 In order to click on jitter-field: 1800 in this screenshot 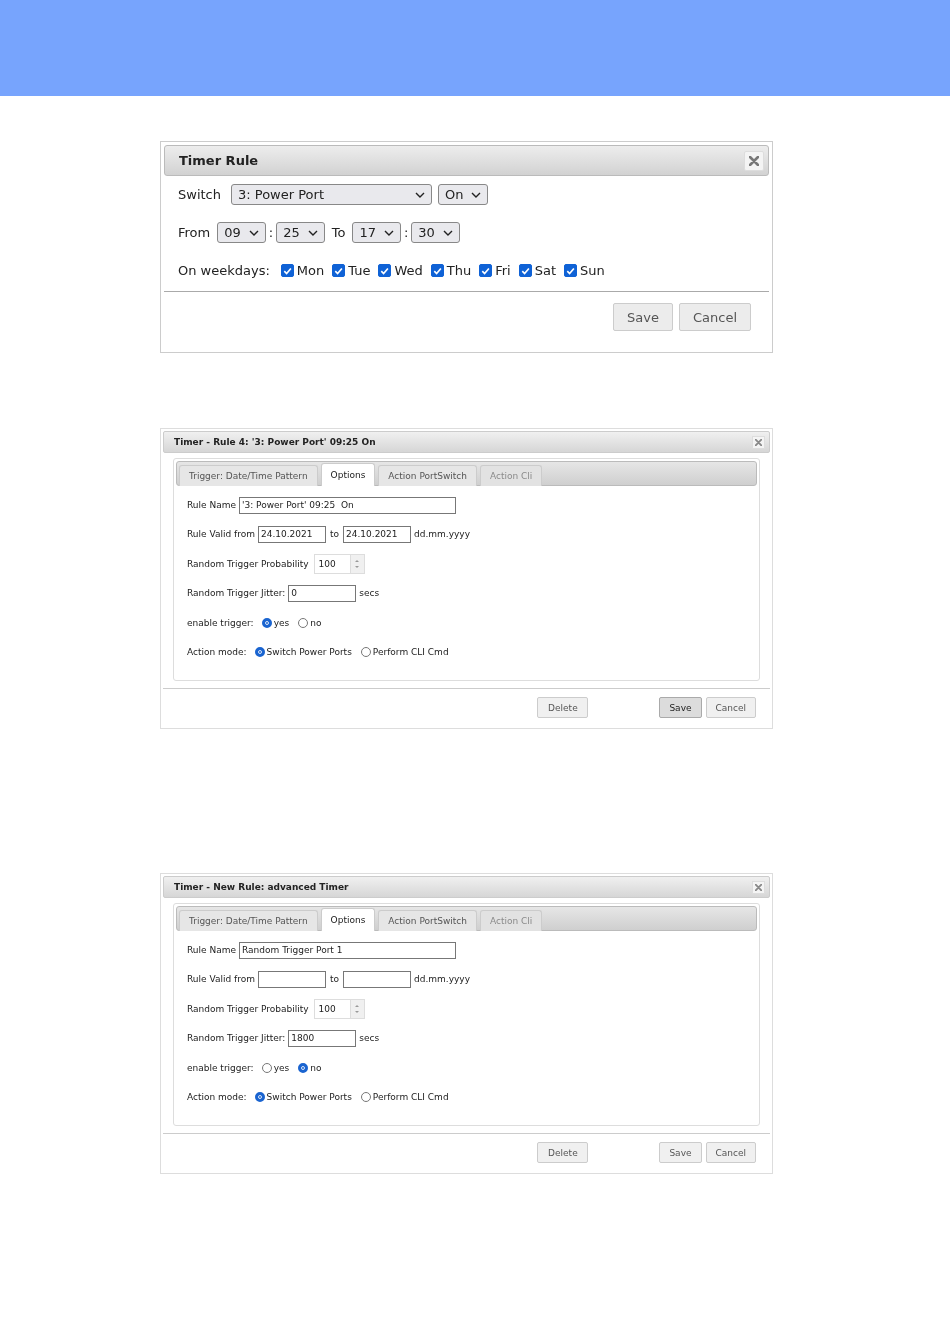, I will do `click(322, 1038)`.